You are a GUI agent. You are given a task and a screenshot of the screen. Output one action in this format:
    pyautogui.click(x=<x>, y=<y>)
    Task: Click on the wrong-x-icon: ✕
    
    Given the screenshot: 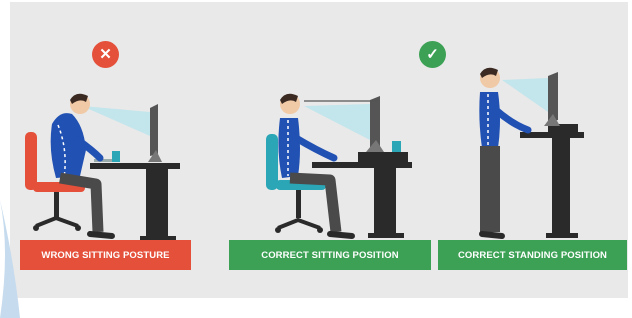 What is the action you would take?
    pyautogui.click(x=105, y=54)
    